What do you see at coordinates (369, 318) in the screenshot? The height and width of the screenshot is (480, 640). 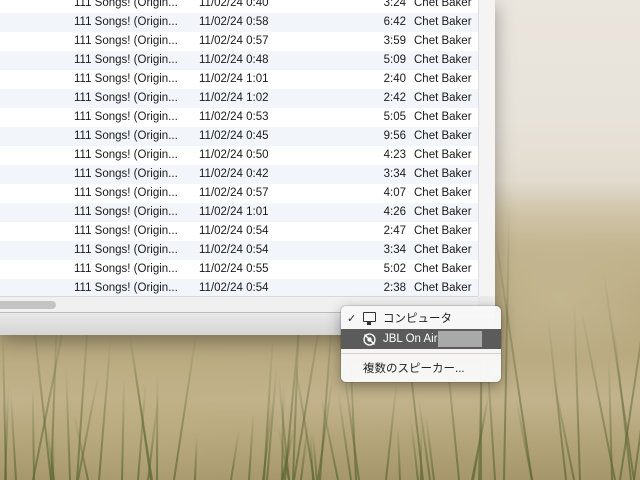 I see `monitor-icon` at bounding box center [369, 318].